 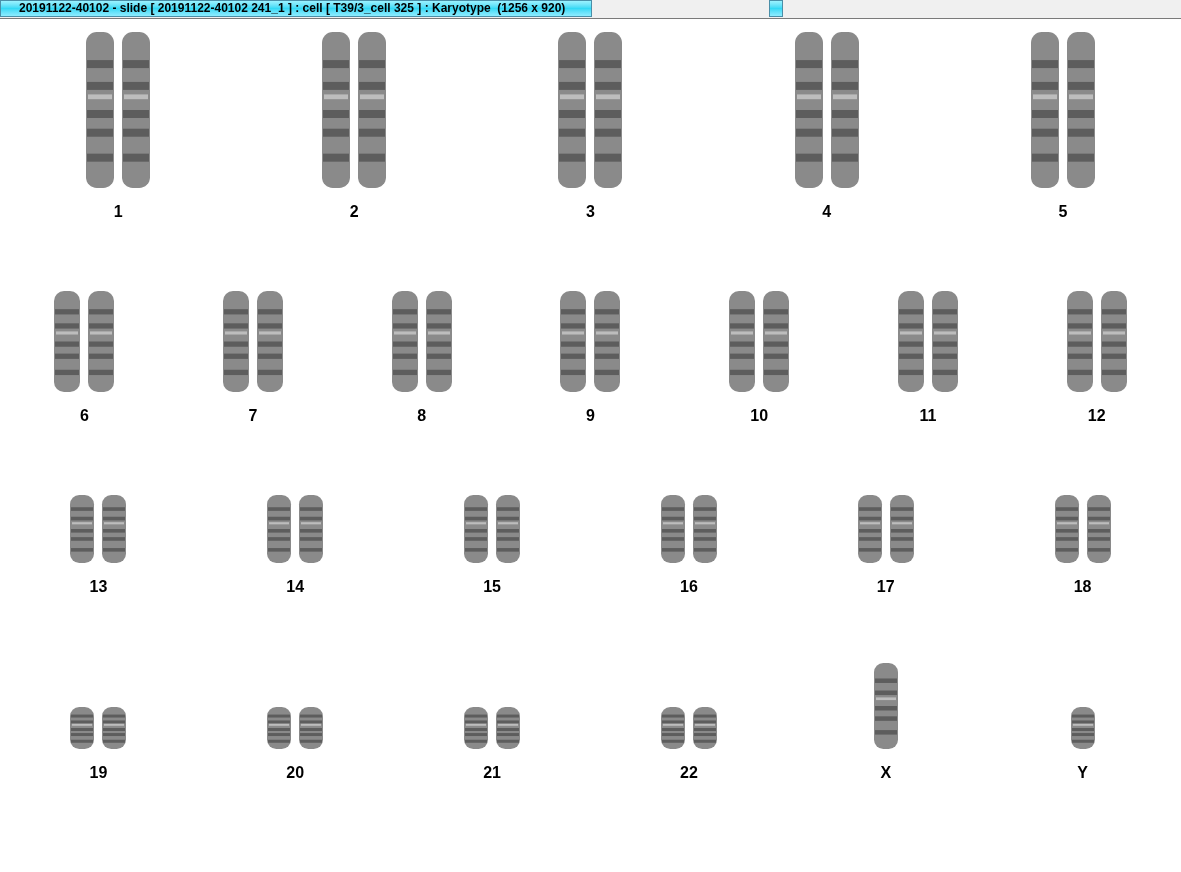 What do you see at coordinates (98, 587) in the screenshot?
I see `chromosome-label: 13` at bounding box center [98, 587].